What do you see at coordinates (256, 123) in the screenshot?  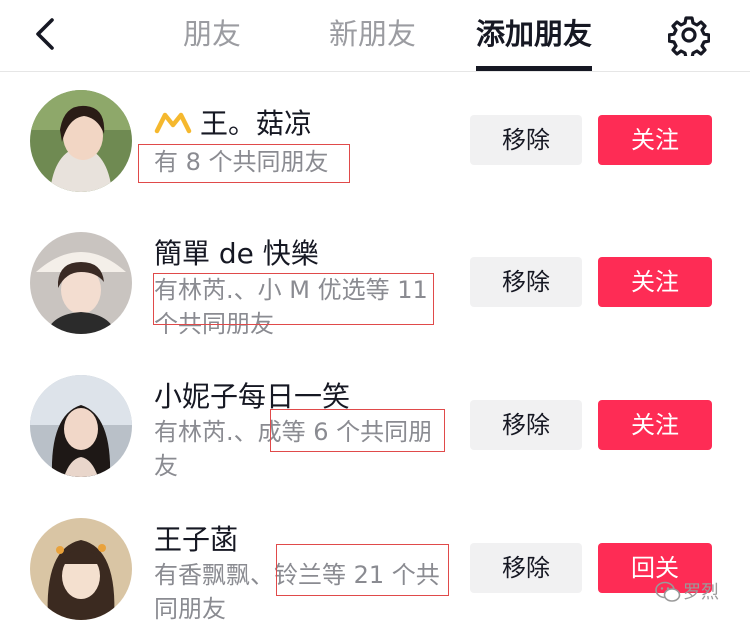 I see `user-name-text: 王。菇凉` at bounding box center [256, 123].